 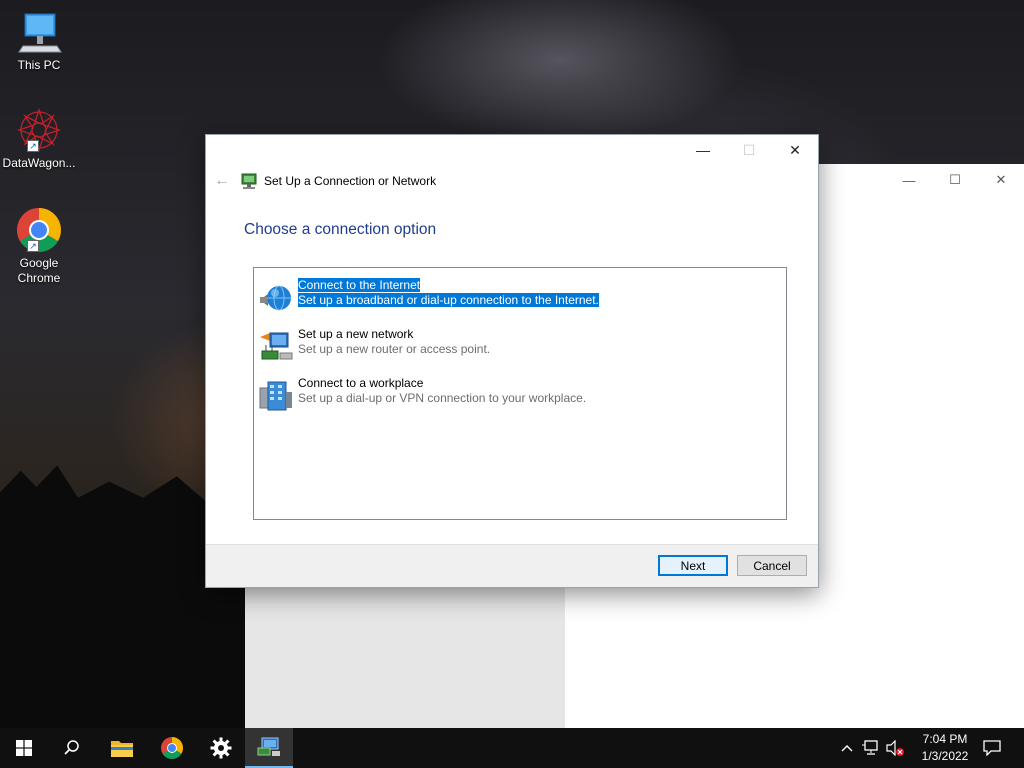 I want to click on search-button, so click(x=72, y=748).